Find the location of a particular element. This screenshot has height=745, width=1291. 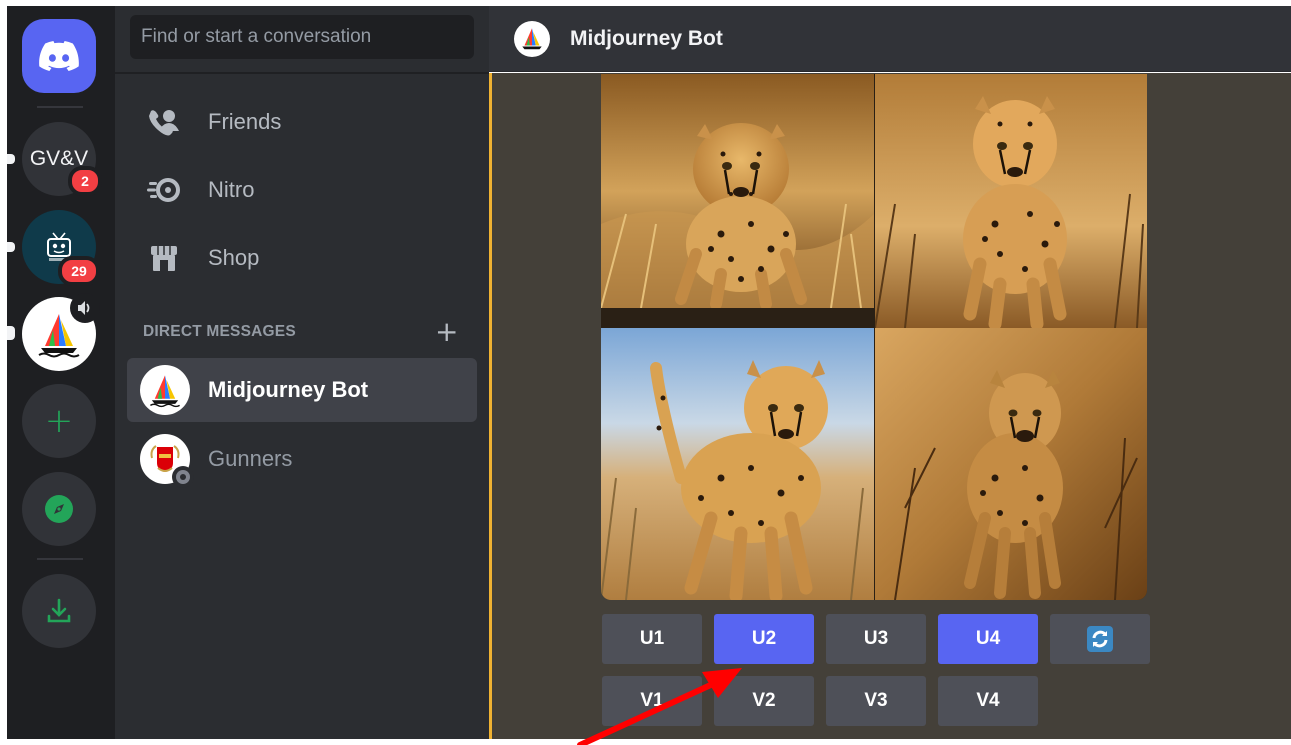

dm-item-midjourney-bot: Midjourney Bot is located at coordinates (302, 390).